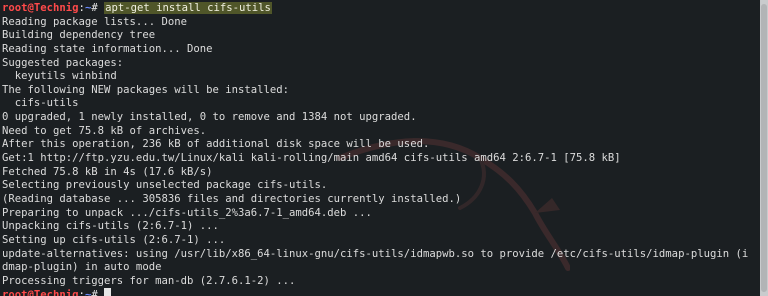 This screenshot has height=296, width=768. What do you see at coordinates (188, 8) in the screenshot?
I see `command-text: apt-get install cifs-utils` at bounding box center [188, 8].